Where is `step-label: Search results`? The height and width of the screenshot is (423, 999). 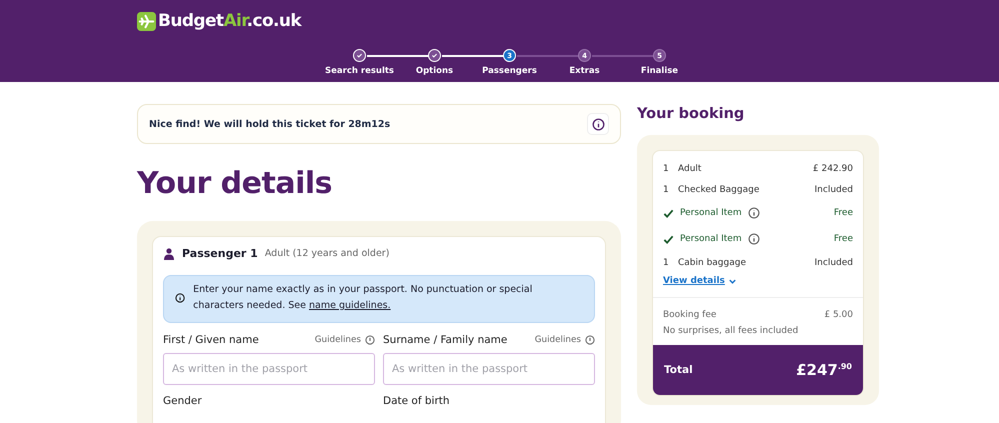
step-label: Search results is located at coordinates (359, 71).